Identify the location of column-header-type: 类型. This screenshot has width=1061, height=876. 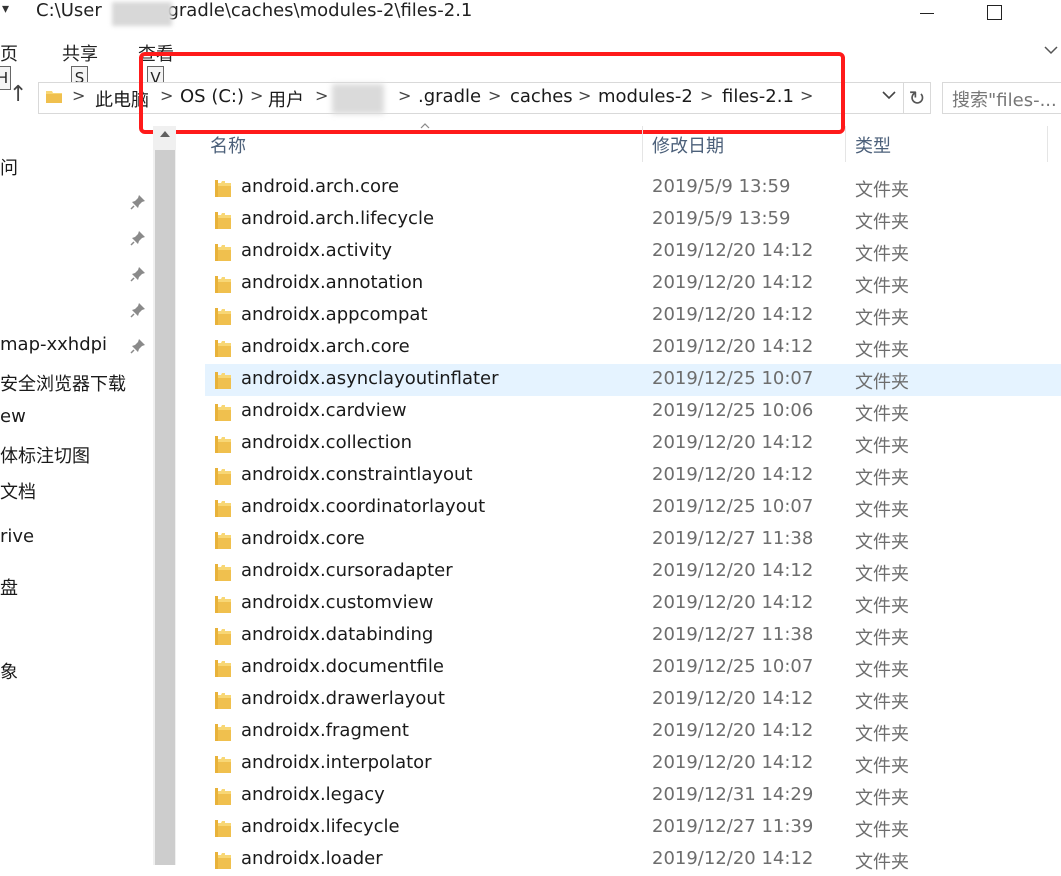
(873, 145).